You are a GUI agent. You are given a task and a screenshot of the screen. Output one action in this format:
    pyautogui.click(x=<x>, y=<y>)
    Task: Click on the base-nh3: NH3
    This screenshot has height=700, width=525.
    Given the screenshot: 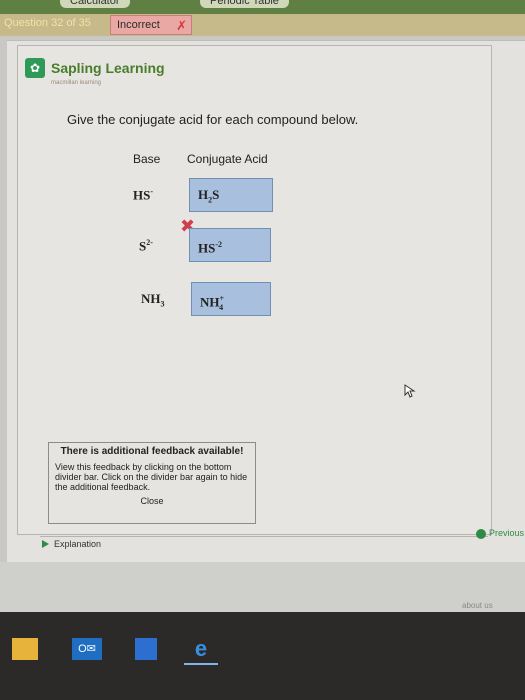 What is the action you would take?
    pyautogui.click(x=153, y=300)
    